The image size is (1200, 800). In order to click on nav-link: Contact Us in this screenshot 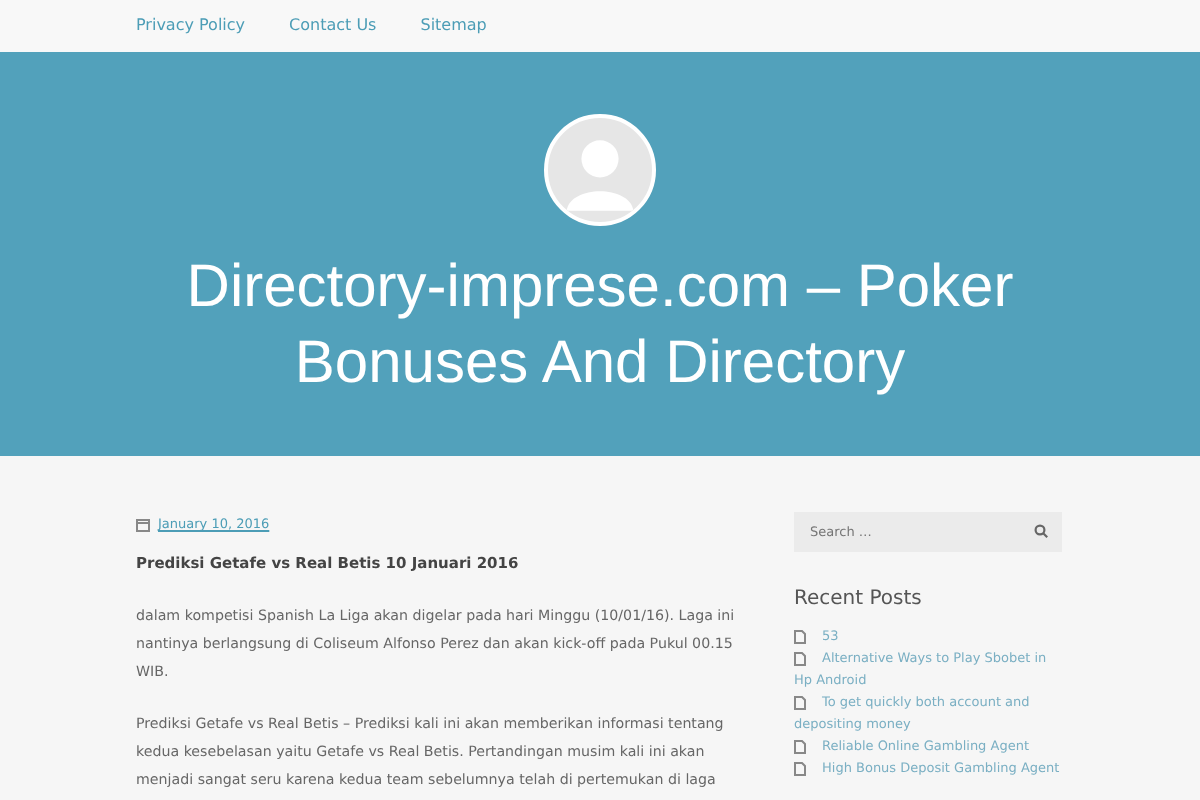, I will do `click(333, 26)`.